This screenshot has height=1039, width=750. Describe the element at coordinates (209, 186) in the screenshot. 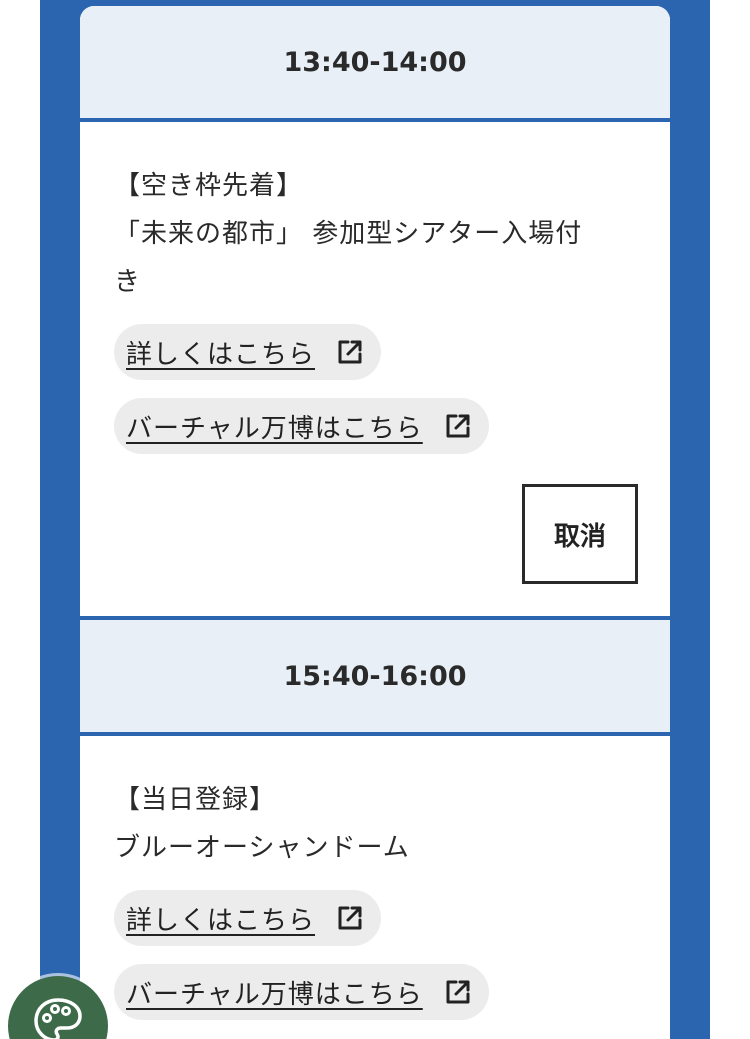

I see `slot-tag: 【空き枠先着】` at that location.